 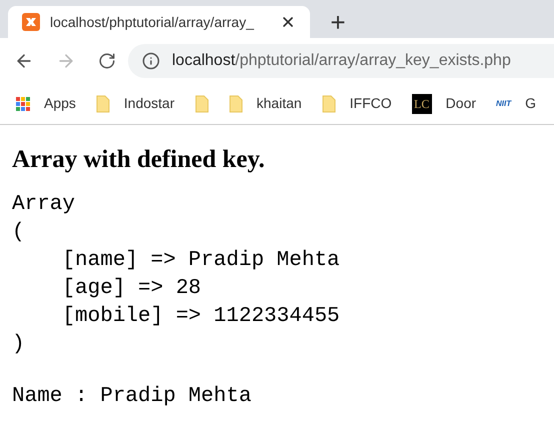 What do you see at coordinates (151, 61) in the screenshot?
I see `info-icon` at bounding box center [151, 61].